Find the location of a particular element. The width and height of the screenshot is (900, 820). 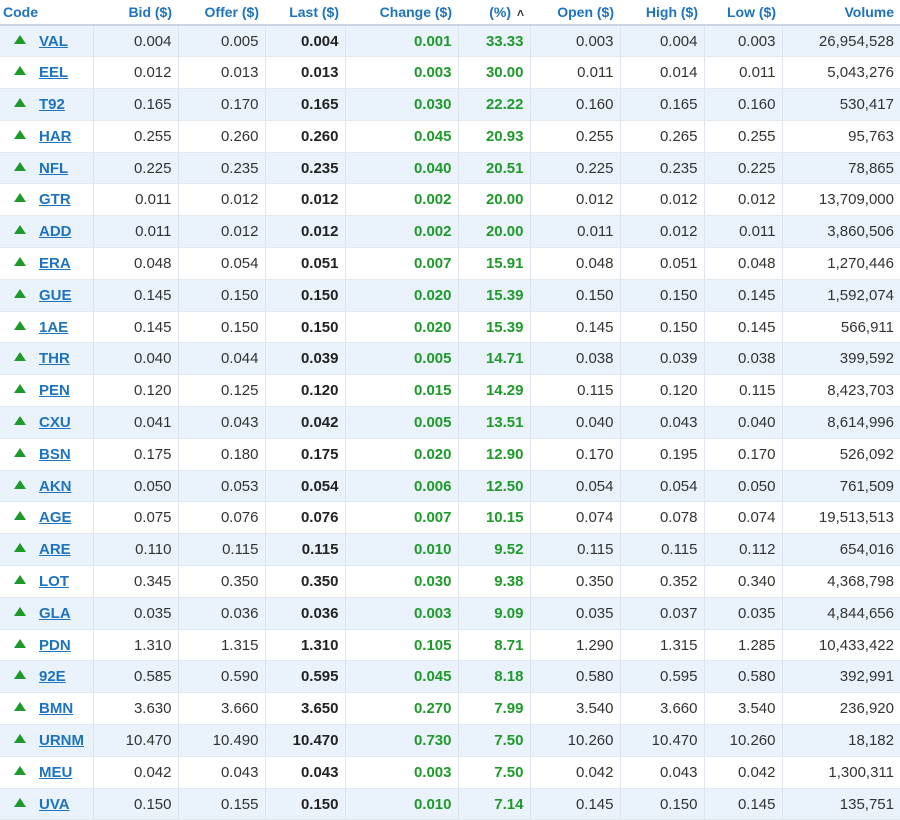

offer-cell: 0.125 is located at coordinates (222, 391).